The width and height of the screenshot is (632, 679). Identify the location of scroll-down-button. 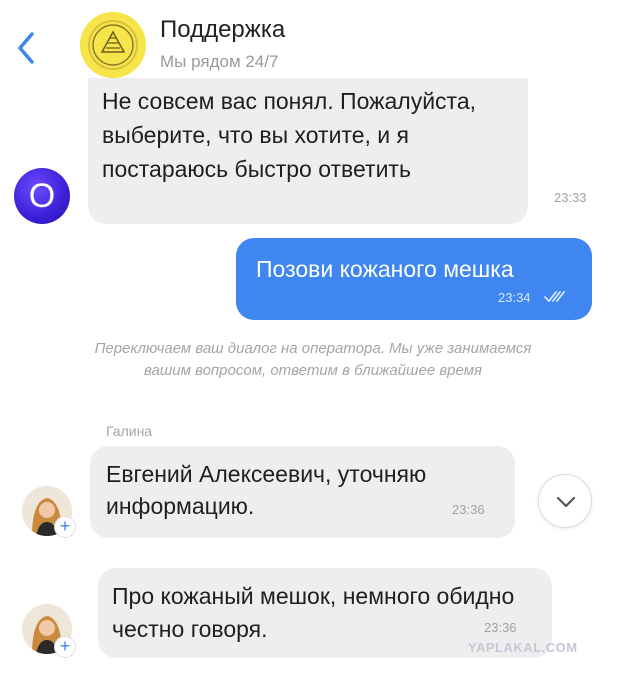
(565, 501).